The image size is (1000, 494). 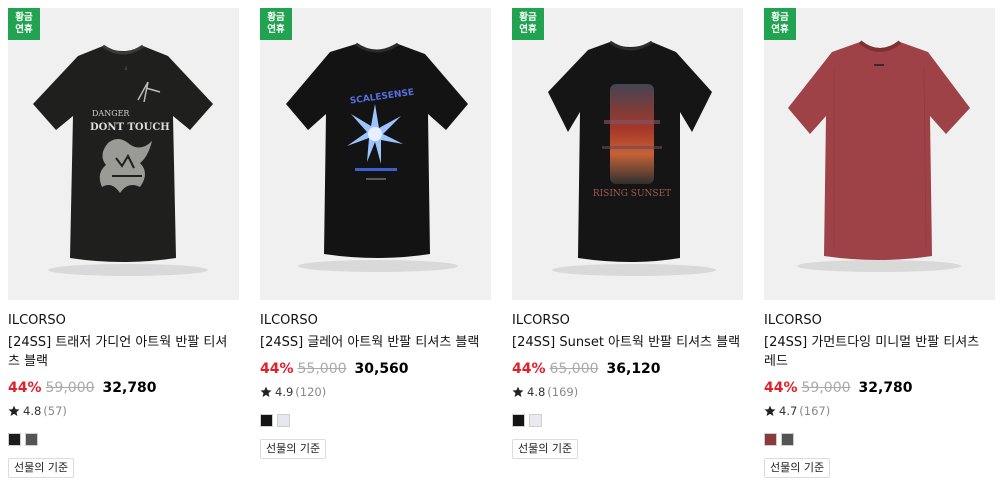 I want to click on review-count: (169), so click(x=563, y=392).